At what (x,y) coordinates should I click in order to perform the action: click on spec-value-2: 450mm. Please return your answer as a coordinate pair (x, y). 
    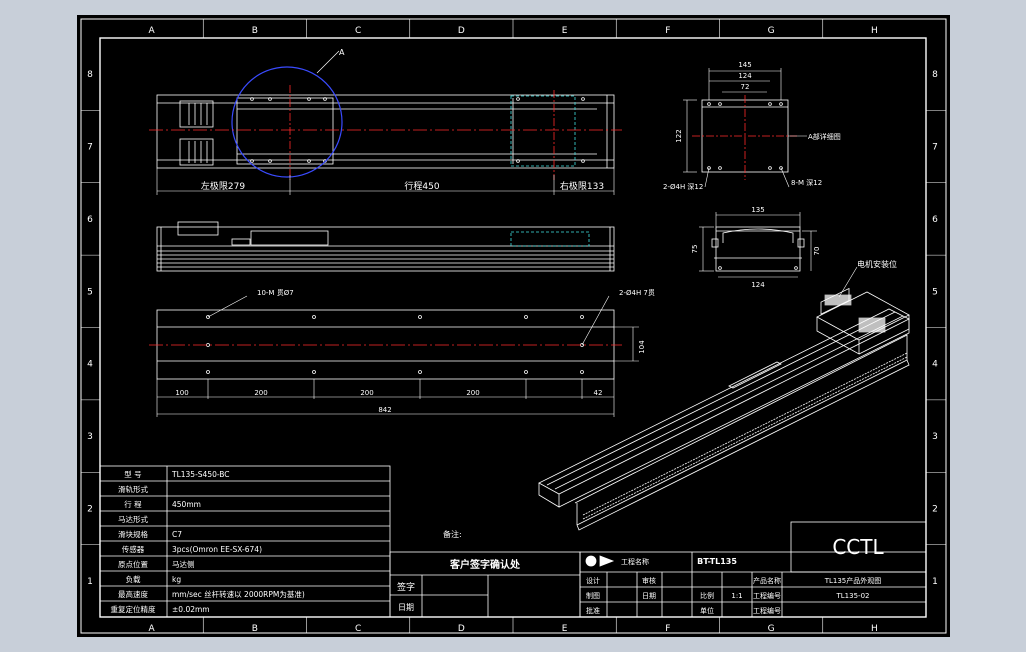
    Looking at the image, I should click on (186, 504).